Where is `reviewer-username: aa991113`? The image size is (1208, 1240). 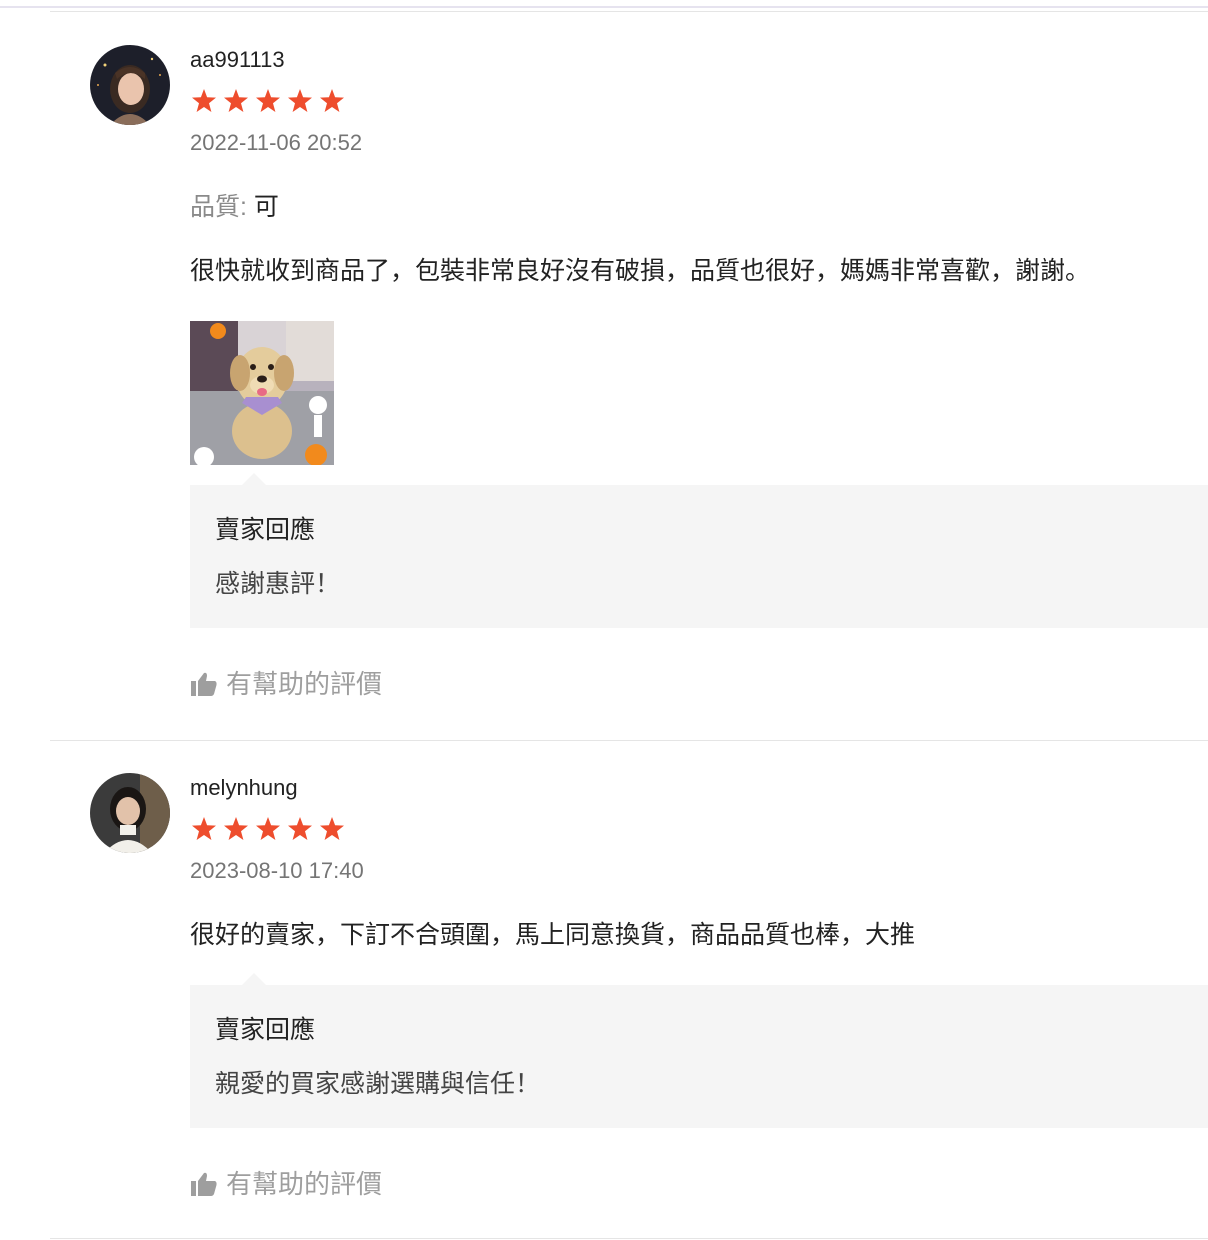
reviewer-username: aa991113 is located at coordinates (237, 60).